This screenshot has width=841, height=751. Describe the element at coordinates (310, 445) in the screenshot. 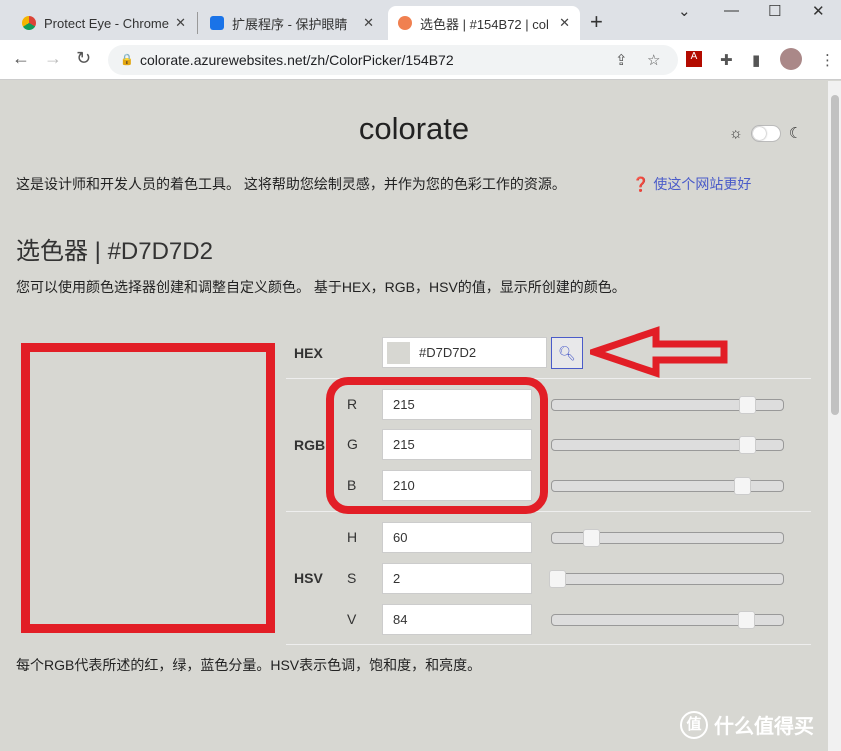

I see `rgb-label: RGB` at that location.